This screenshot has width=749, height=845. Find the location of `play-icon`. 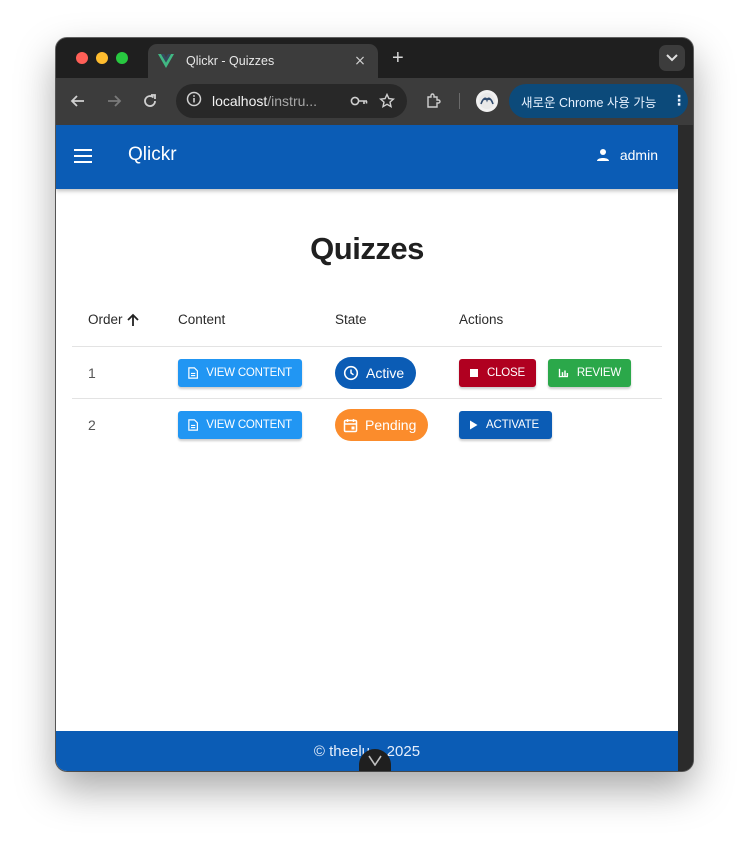

play-icon is located at coordinates (474, 425).